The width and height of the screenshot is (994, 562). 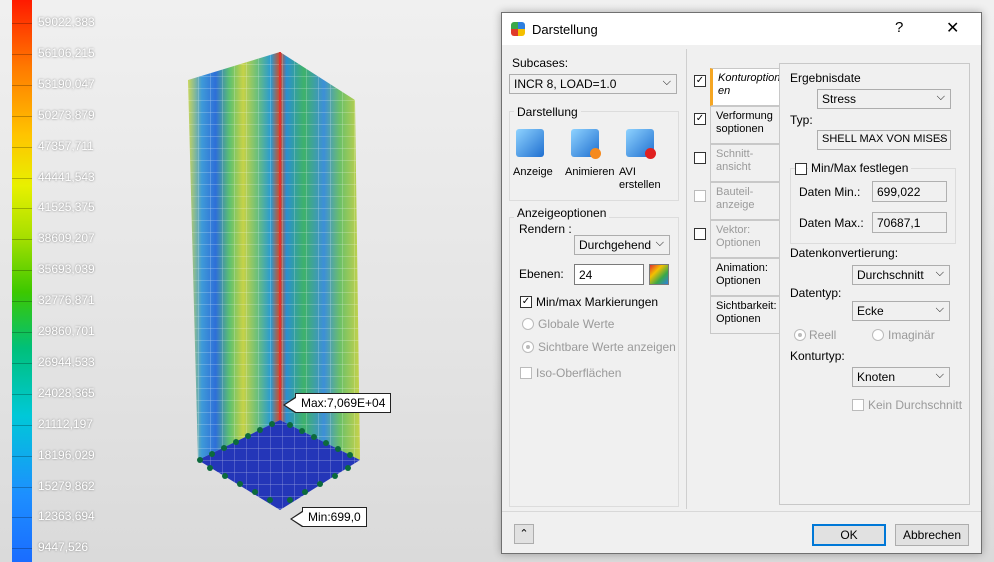 What do you see at coordinates (66, 114) in the screenshot?
I see `legend-value-label: 50273,879` at bounding box center [66, 114].